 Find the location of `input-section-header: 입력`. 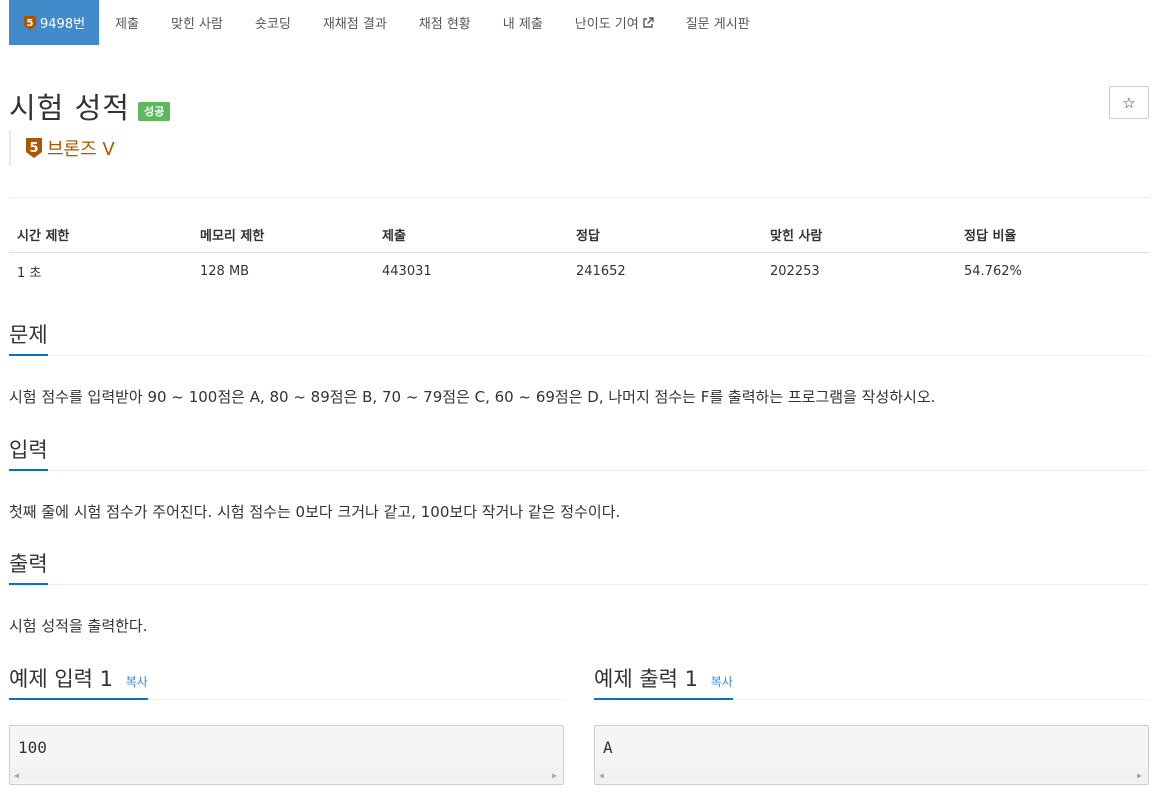

input-section-header: 입력 is located at coordinates (579, 453).